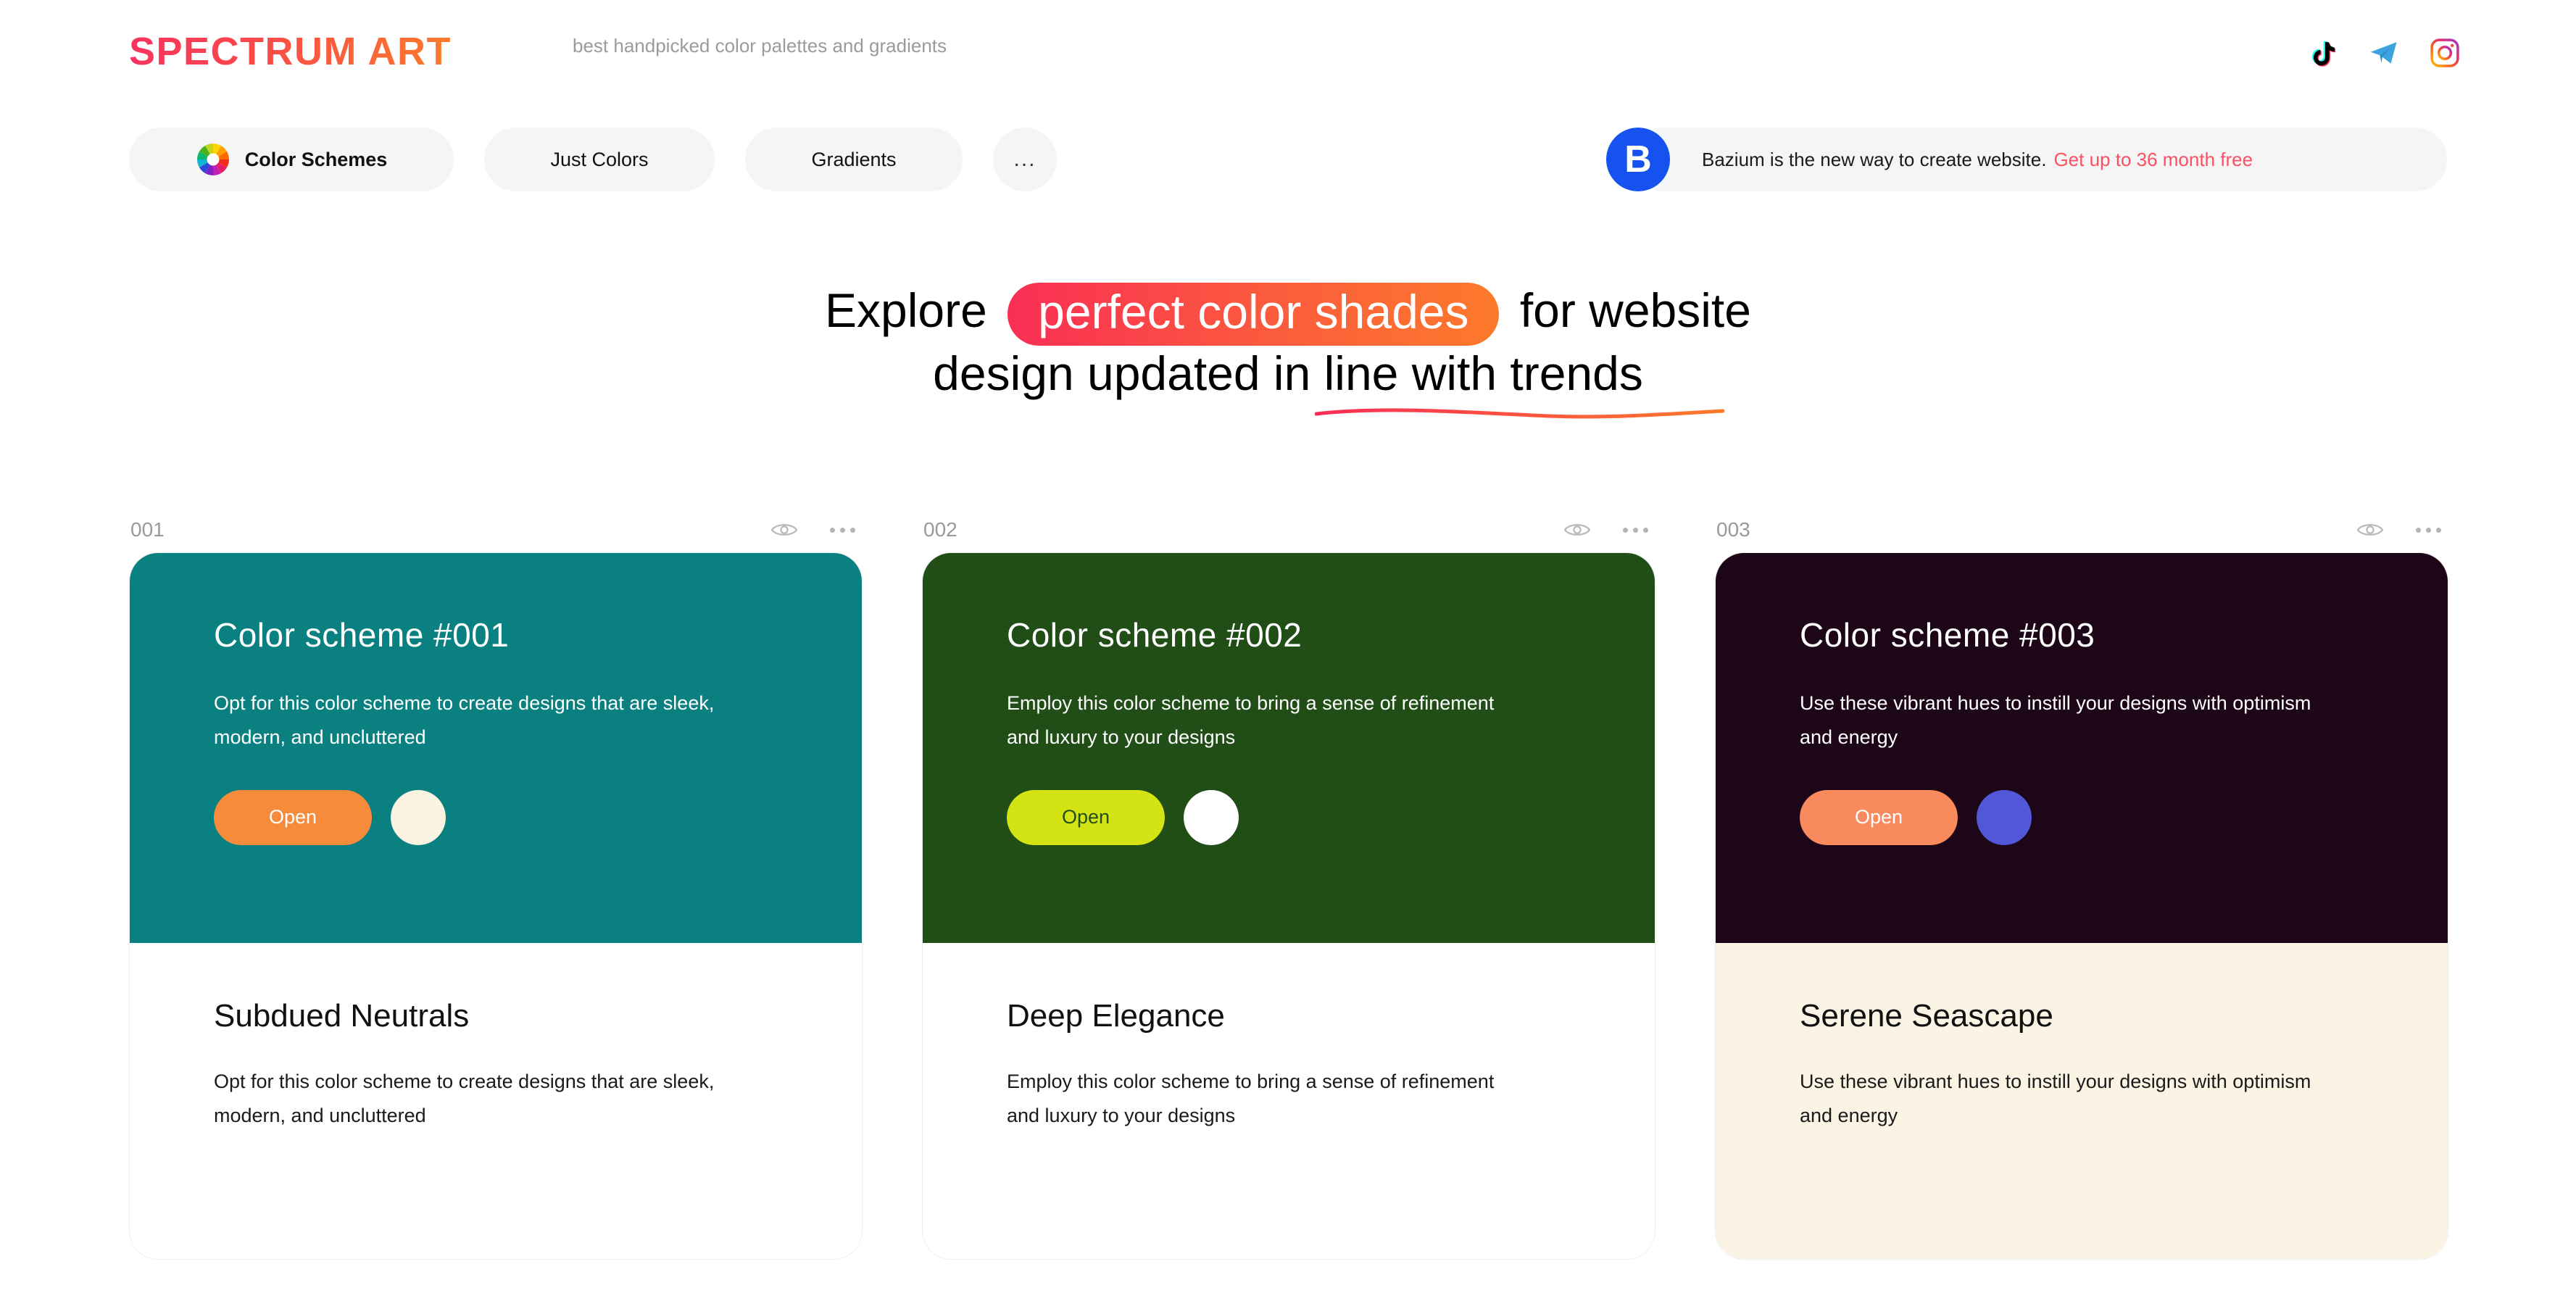 Image resolution: width=2576 pixels, height=1309 pixels. I want to click on card-title: Color scheme #002, so click(1154, 635).